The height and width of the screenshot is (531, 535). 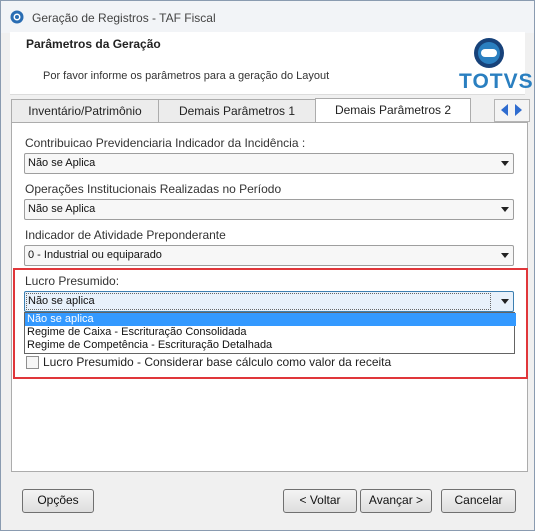 I want to click on operacoes-value: Não se Aplica, so click(x=62, y=209).